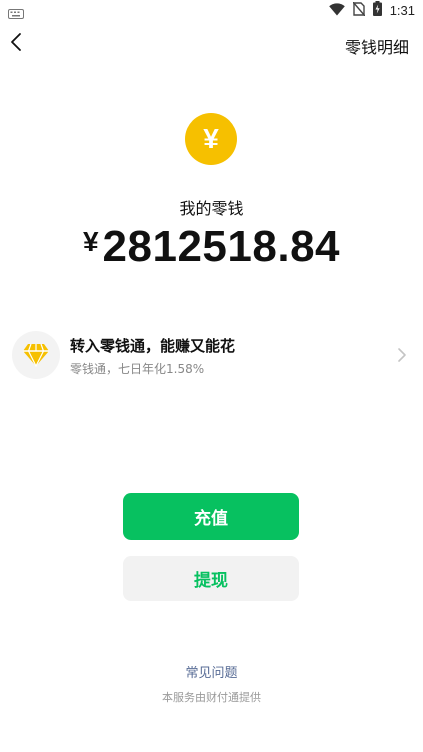  Describe the element at coordinates (402, 355) in the screenshot. I see `chevron-right-icon` at that location.